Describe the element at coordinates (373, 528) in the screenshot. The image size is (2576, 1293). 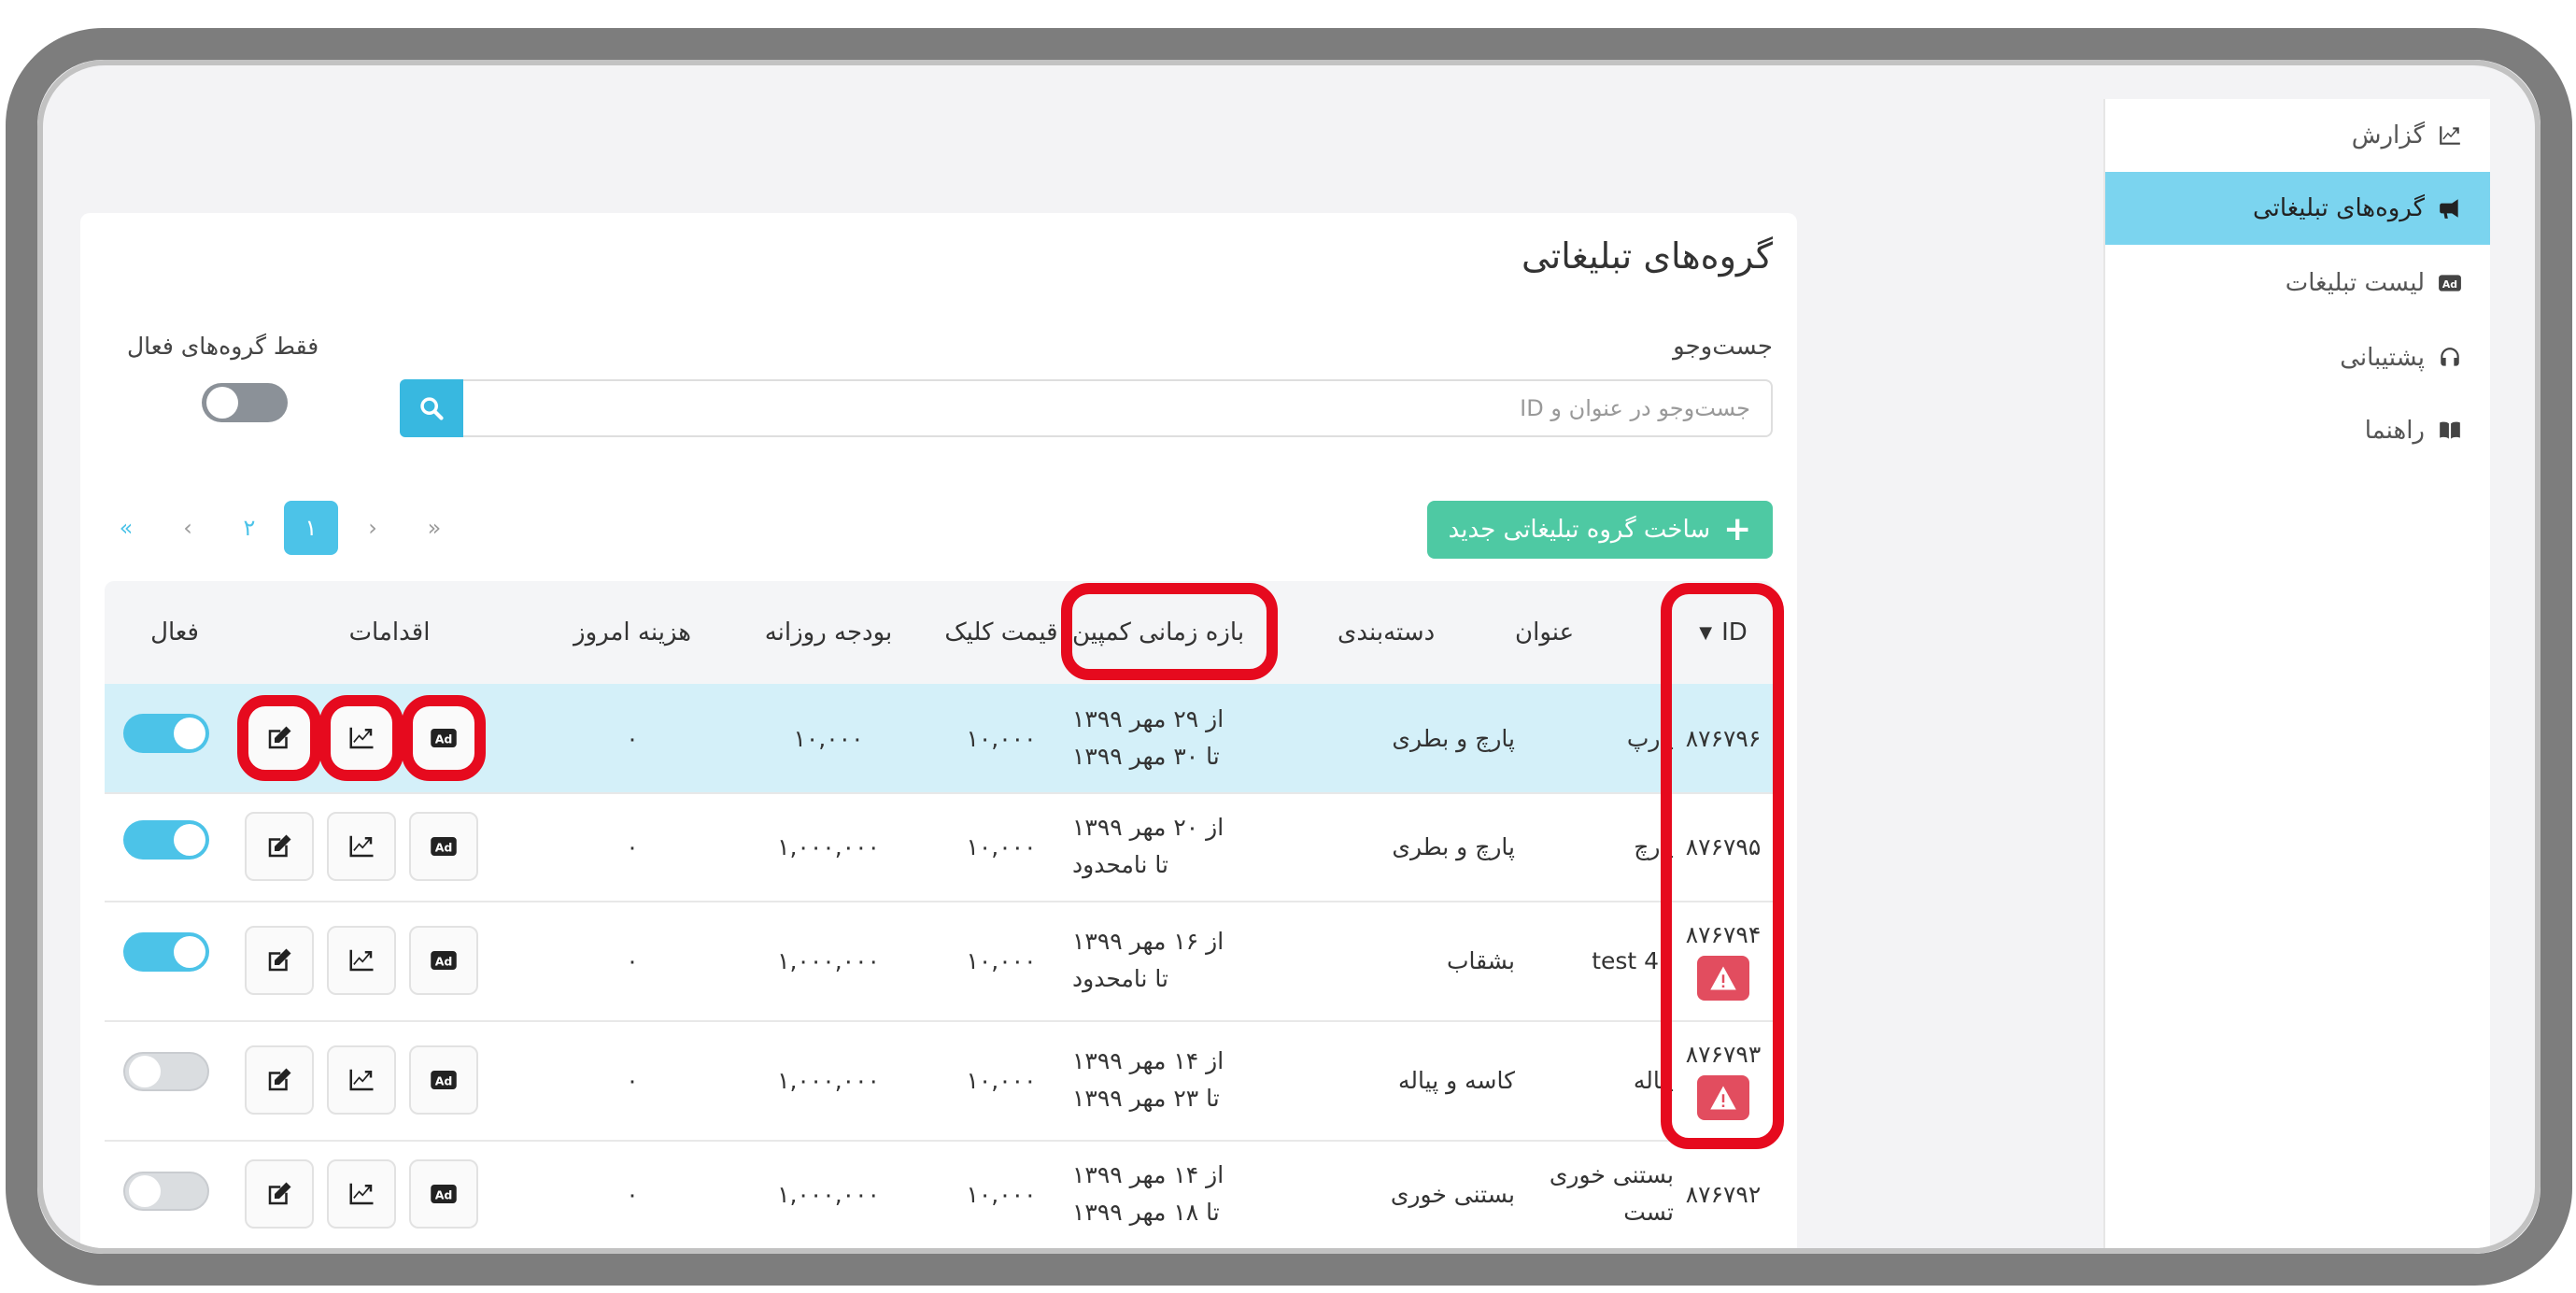
I see `page-next-button: ›` at that location.